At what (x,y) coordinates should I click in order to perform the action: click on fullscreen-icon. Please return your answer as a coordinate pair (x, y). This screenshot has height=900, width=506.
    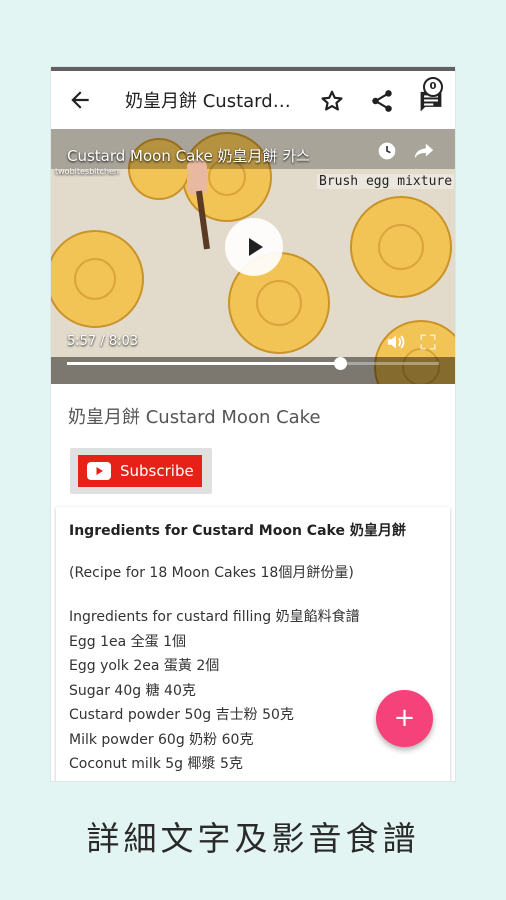
    Looking at the image, I should click on (428, 342).